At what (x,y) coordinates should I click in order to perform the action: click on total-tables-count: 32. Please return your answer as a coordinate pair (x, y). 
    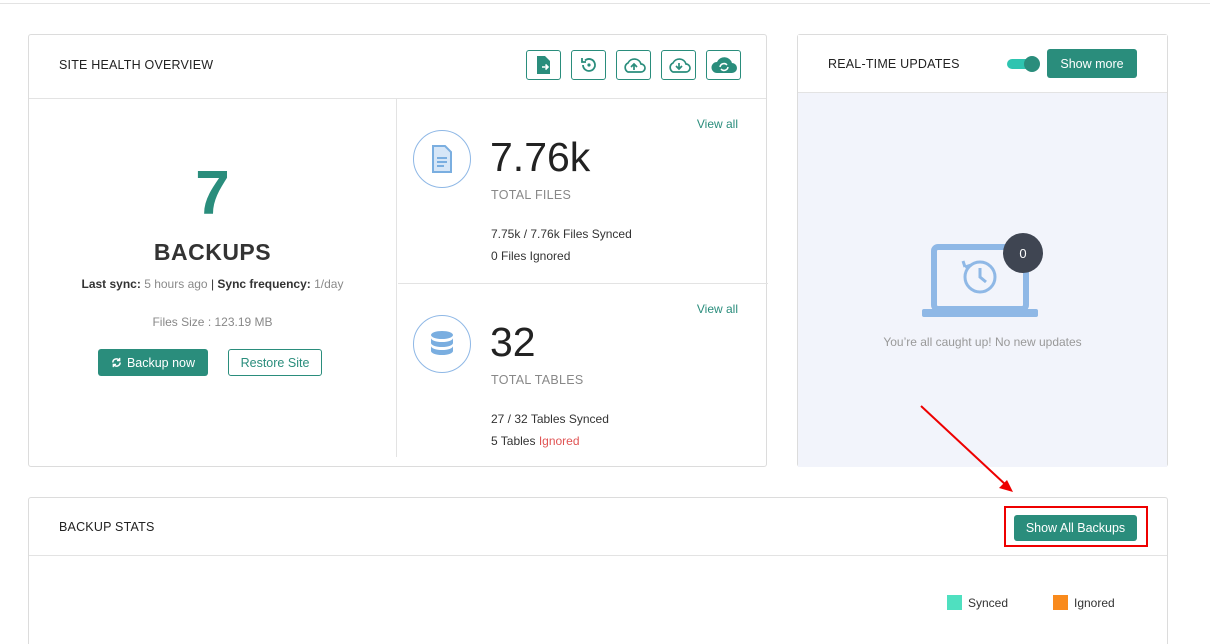
    Looking at the image, I should click on (513, 342).